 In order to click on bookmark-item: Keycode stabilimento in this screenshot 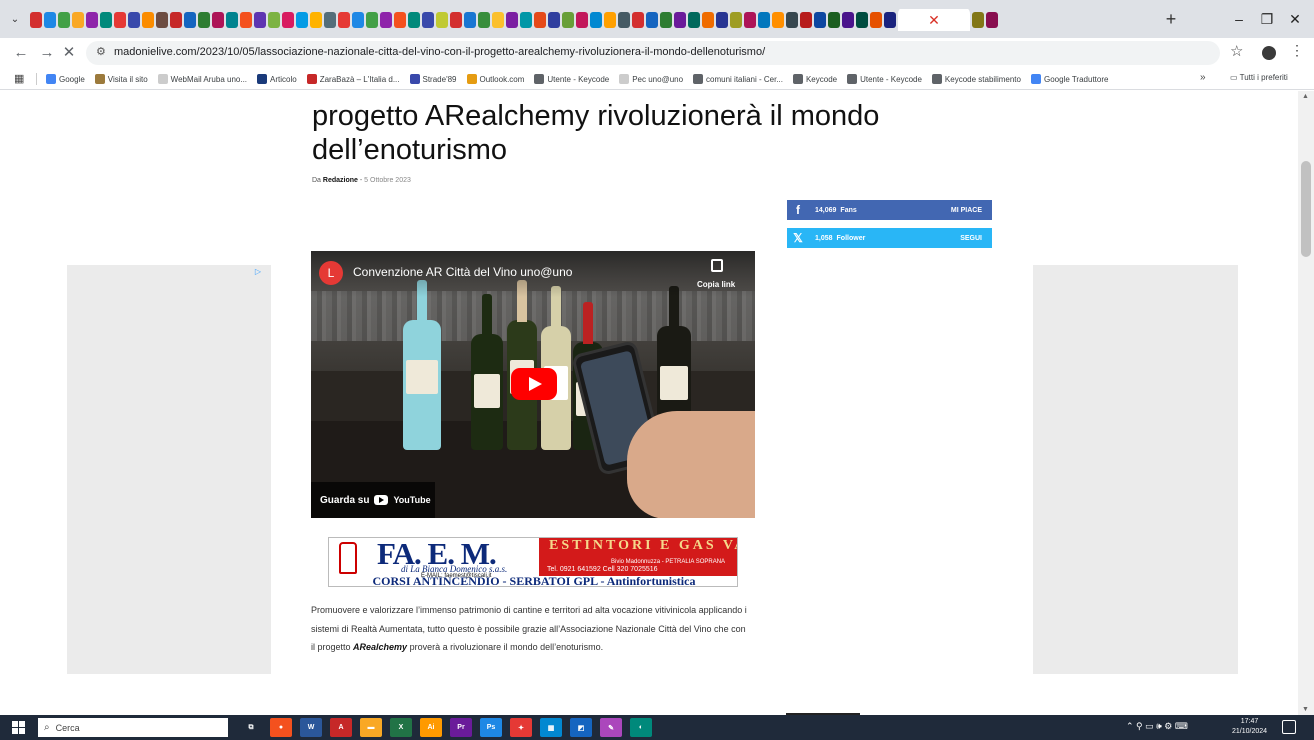, I will do `click(976, 79)`.